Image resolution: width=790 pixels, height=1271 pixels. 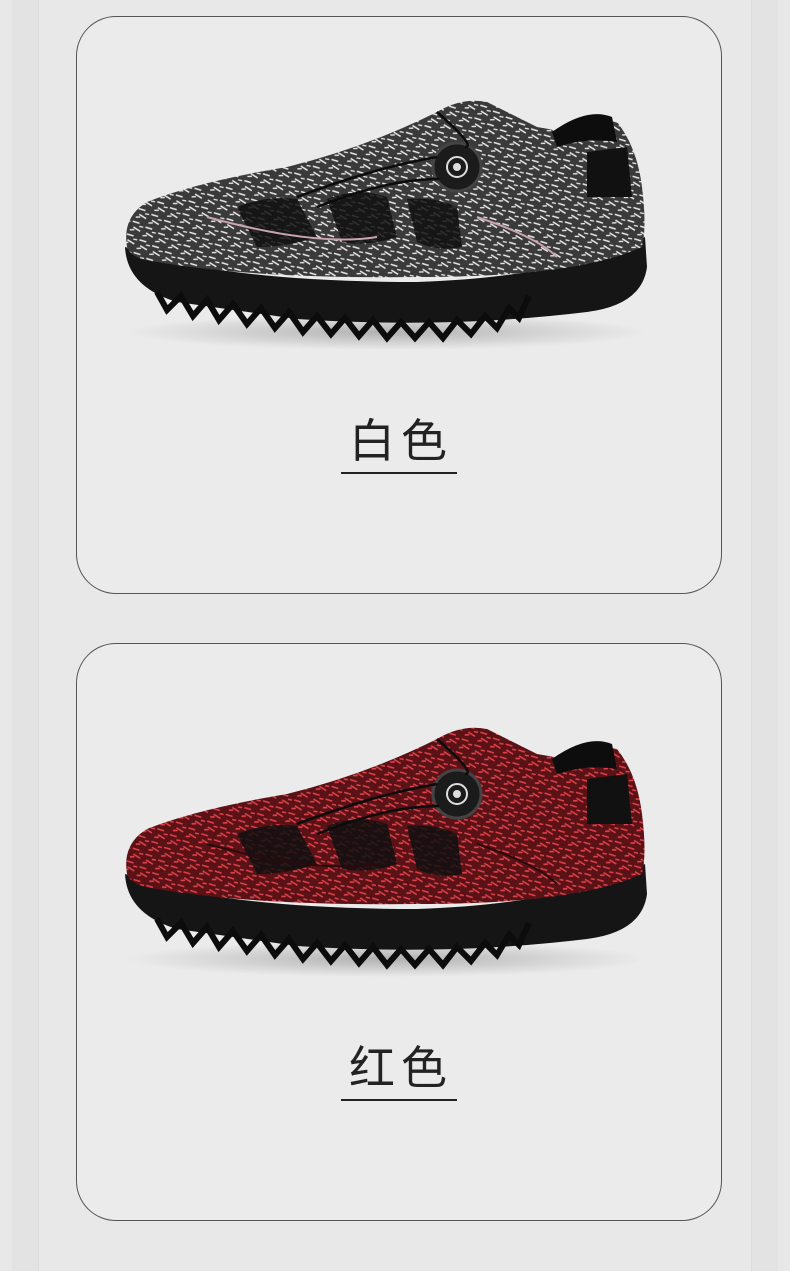 What do you see at coordinates (399, 1071) in the screenshot?
I see `color-label-red: 红色` at bounding box center [399, 1071].